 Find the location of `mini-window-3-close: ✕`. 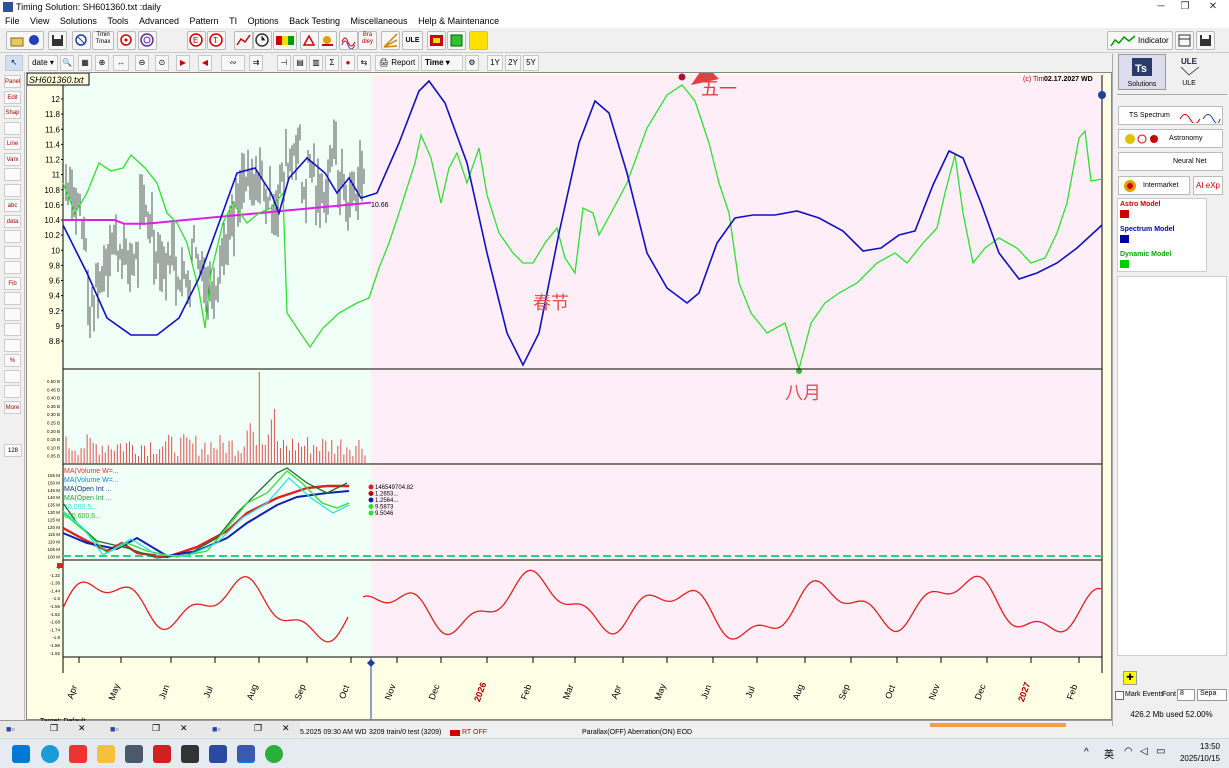

mini-window-3-close: ✕ is located at coordinates (286, 728).